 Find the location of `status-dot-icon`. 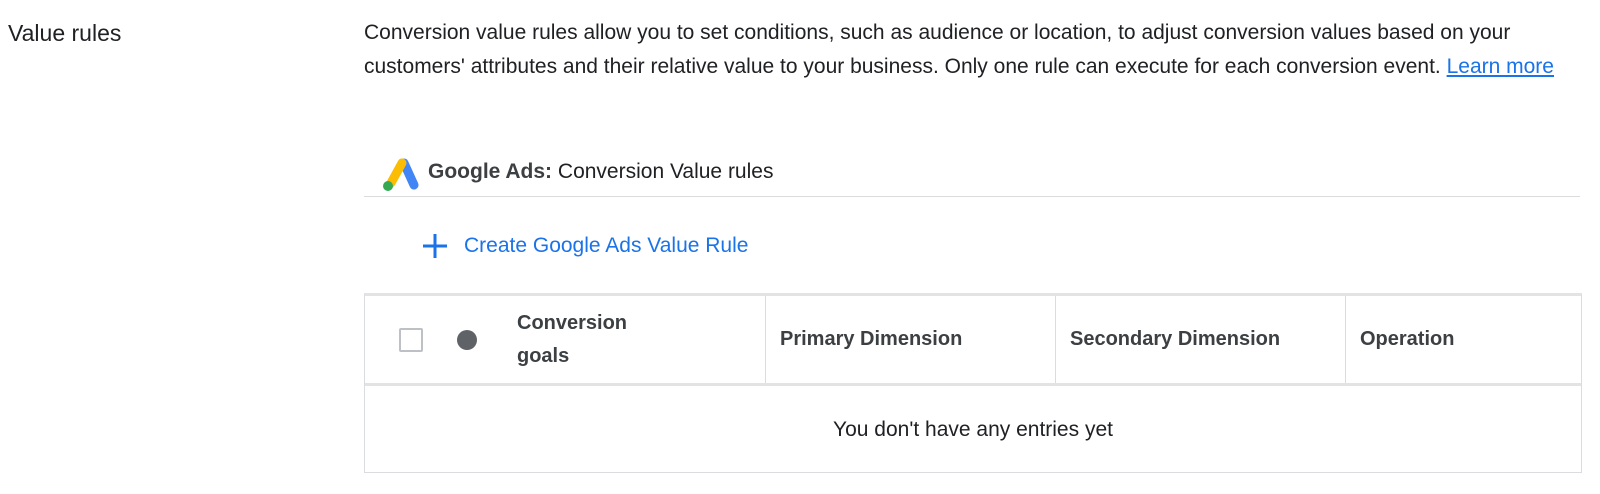

status-dot-icon is located at coordinates (467, 339).